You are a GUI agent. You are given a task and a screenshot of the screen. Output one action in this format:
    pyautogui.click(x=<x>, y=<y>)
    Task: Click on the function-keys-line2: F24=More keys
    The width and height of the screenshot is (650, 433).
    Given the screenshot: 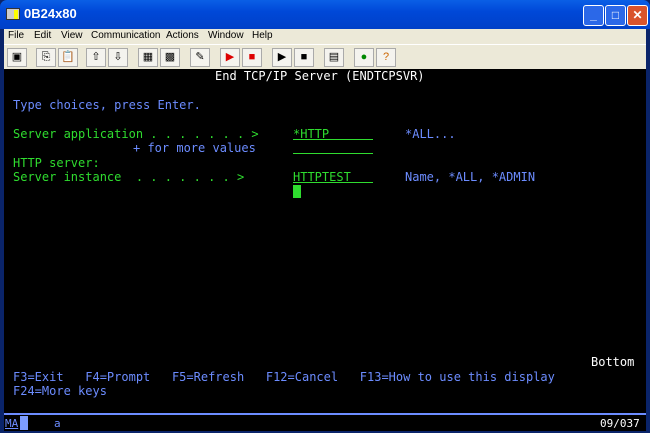 What is the action you would take?
    pyautogui.click(x=60, y=391)
    